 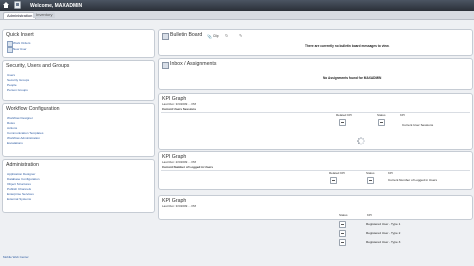 I want to click on home-icon, so click(x=6, y=5).